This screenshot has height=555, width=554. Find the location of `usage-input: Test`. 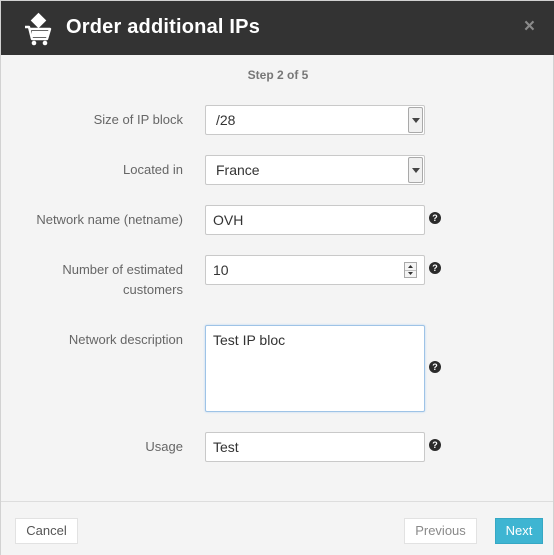

usage-input: Test is located at coordinates (315, 447).